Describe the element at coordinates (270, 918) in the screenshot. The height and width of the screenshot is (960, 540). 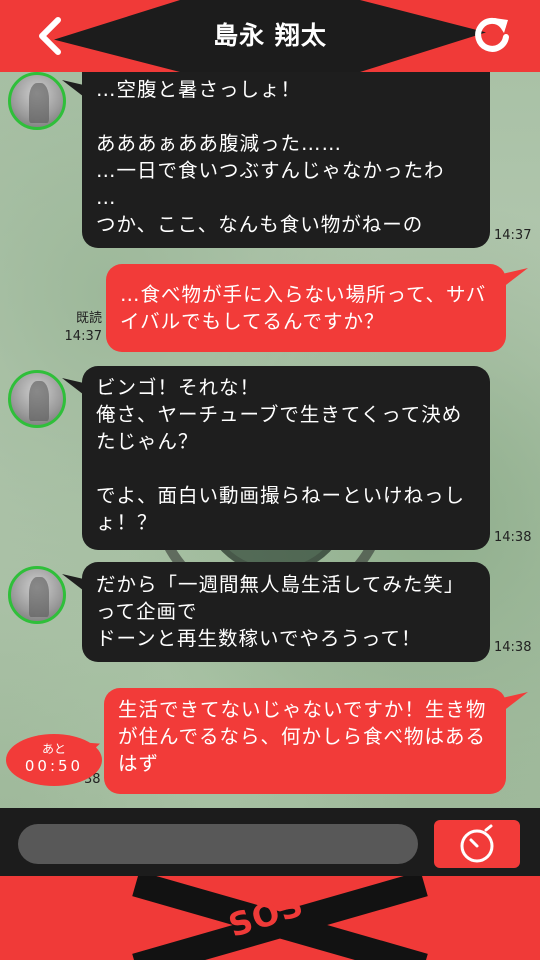
I see `footer-bar: SOS` at that location.